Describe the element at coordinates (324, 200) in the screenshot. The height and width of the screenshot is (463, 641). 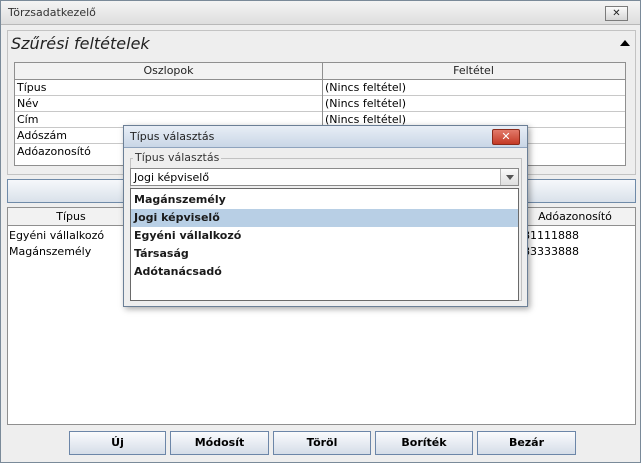
I see `list-item: Magánszemély` at that location.